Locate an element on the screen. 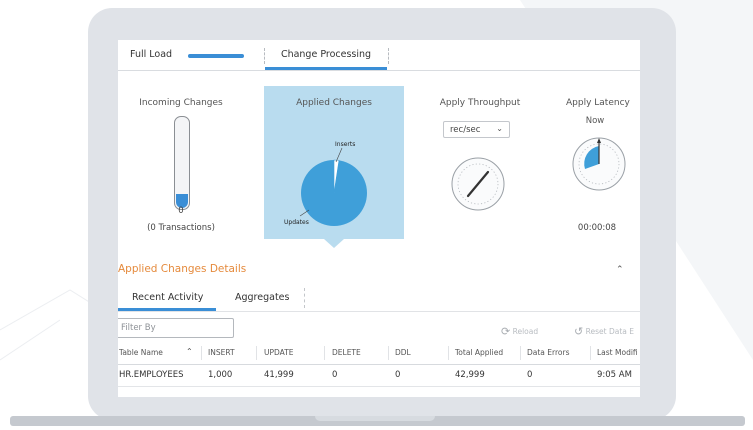 Image resolution: width=753 pixels, height=430 pixels. incoming-changes-gauge is located at coordinates (182, 163).